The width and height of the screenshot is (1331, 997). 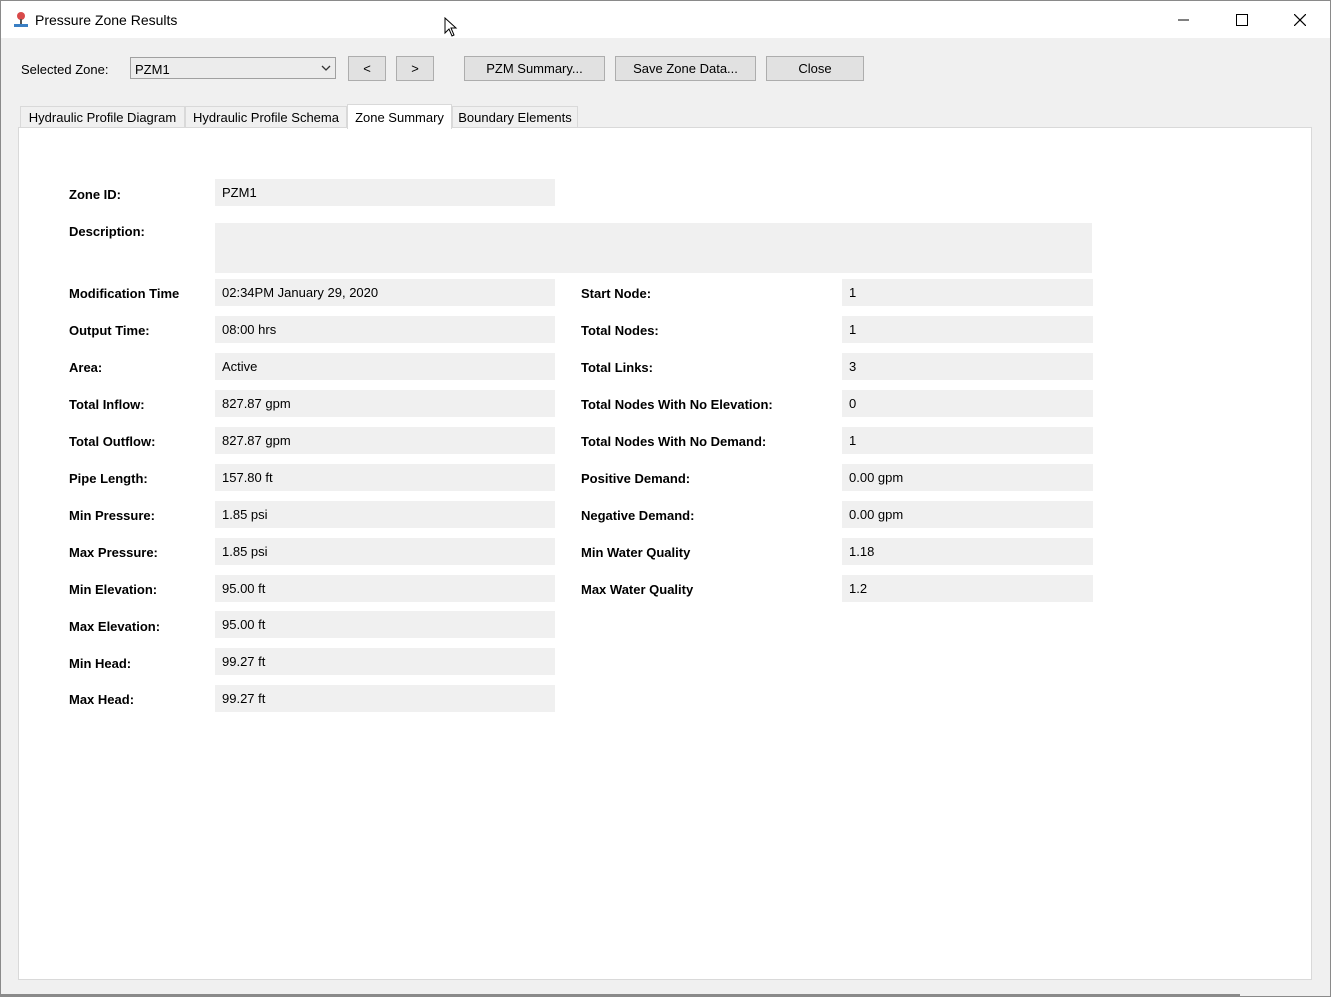 I want to click on max-water-quality-field: 1.2, so click(x=967, y=588).